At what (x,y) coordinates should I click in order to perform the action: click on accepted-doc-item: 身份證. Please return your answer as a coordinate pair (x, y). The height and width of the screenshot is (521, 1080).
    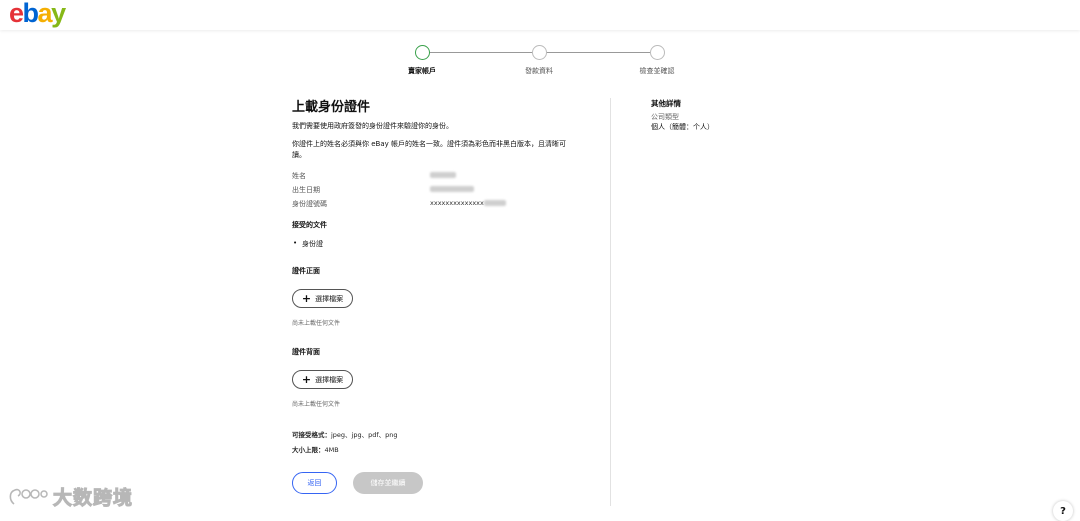
    Looking at the image, I should click on (308, 244).